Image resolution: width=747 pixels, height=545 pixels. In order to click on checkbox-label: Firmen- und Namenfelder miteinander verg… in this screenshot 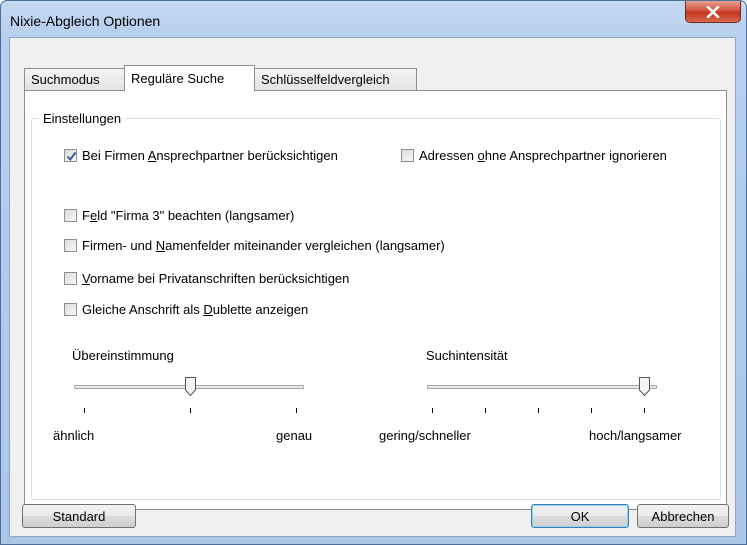, I will do `click(263, 245)`.